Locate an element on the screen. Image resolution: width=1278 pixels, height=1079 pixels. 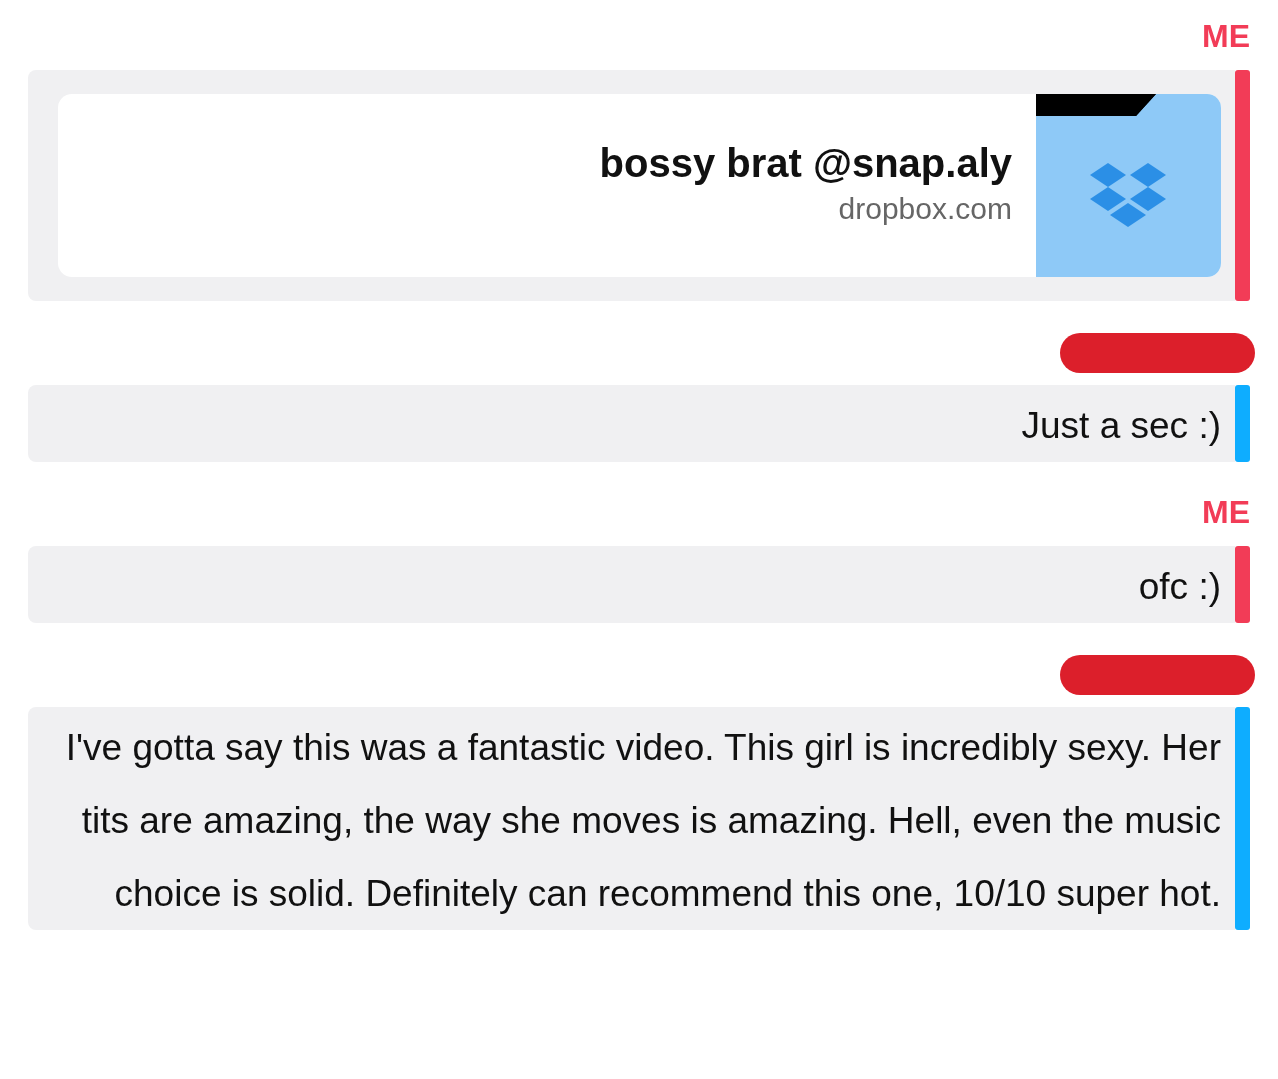
message-text: ofc :) is located at coordinates (1179, 587).